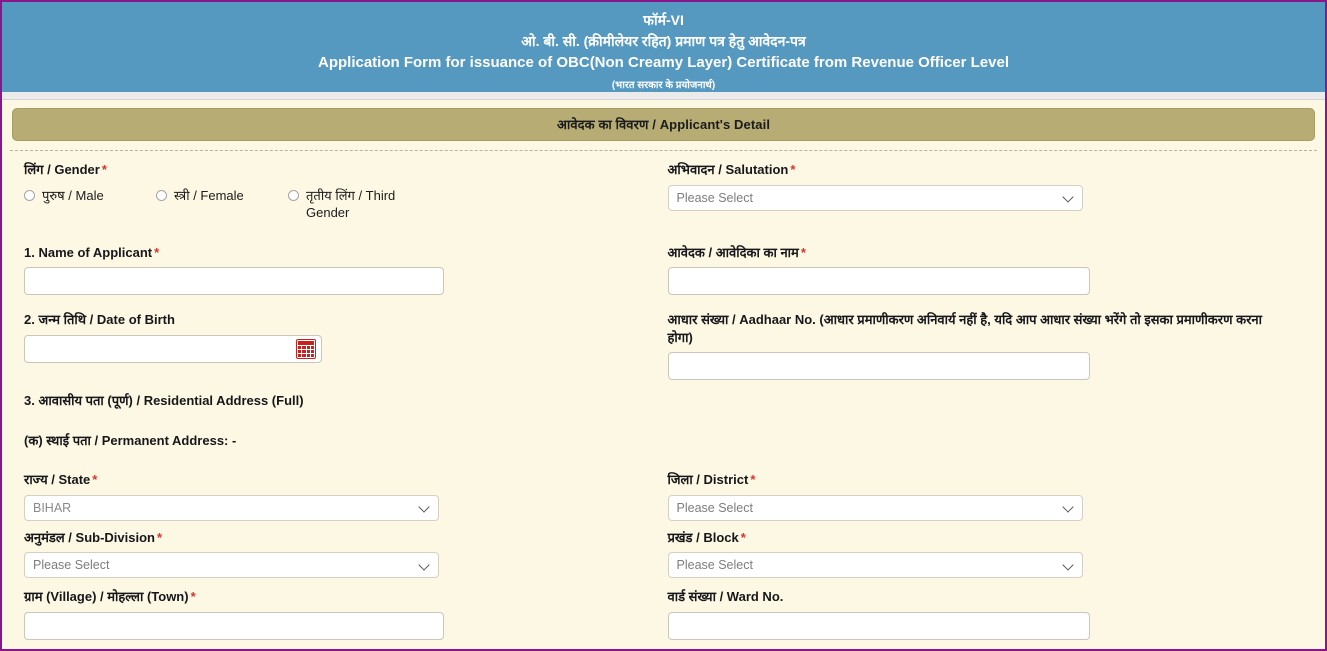 The width and height of the screenshot is (1327, 651). What do you see at coordinates (344, 345) in the screenshot?
I see `field-date-of-birth: 2. जन्म तिथि / Date of Birth` at bounding box center [344, 345].